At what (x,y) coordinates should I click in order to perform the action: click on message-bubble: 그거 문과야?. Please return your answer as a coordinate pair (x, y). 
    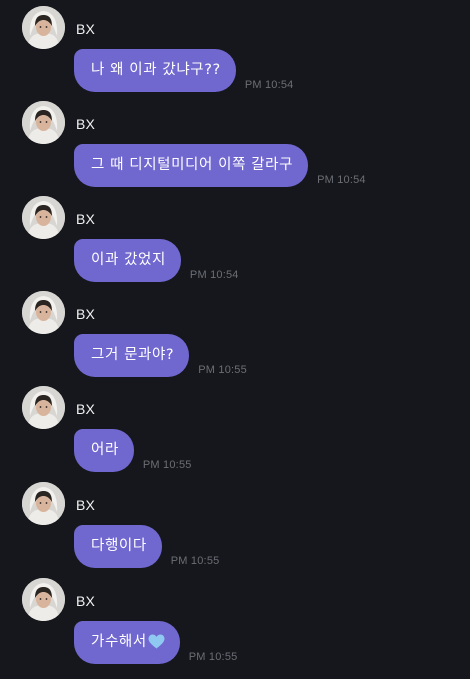
    Looking at the image, I should click on (132, 355).